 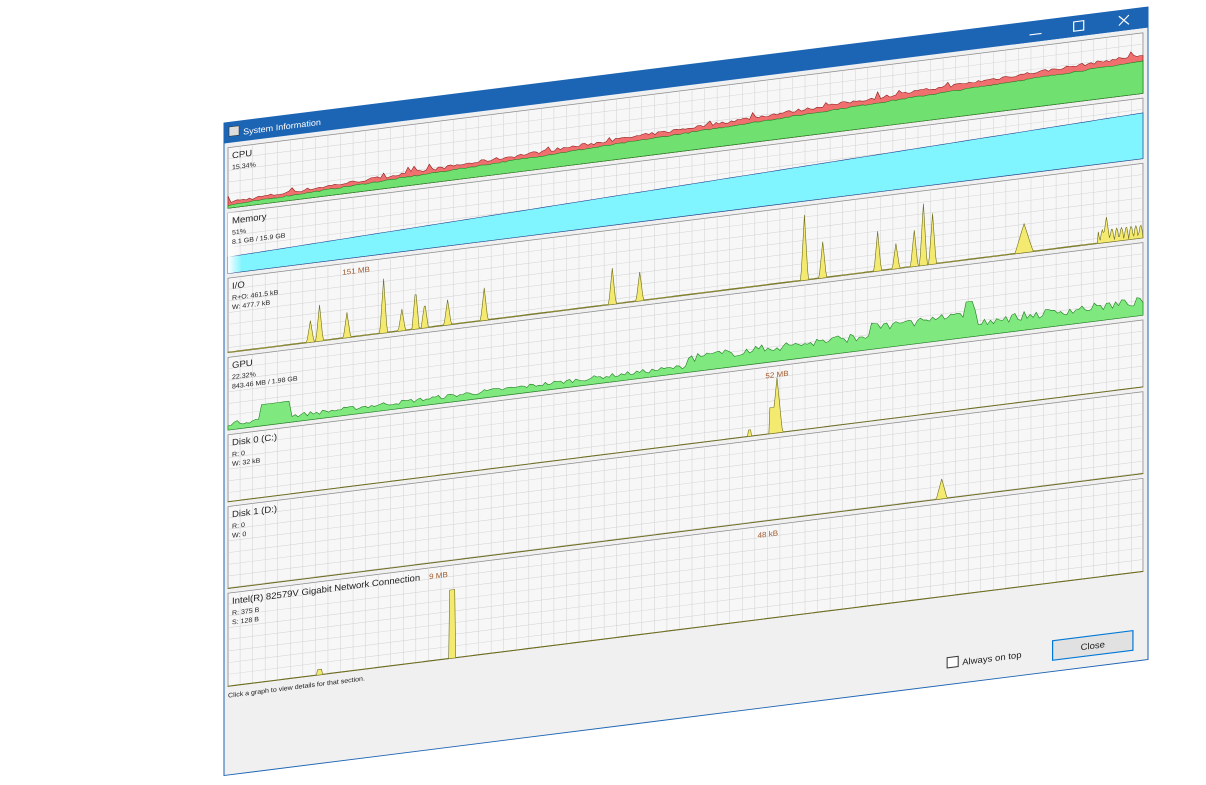 What do you see at coordinates (952, 662) in the screenshot?
I see `checkbox-box` at bounding box center [952, 662].